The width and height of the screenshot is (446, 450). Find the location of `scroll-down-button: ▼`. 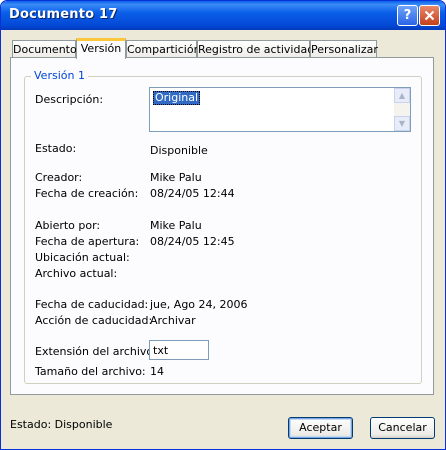

scroll-down-button: ▼ is located at coordinates (402, 123).